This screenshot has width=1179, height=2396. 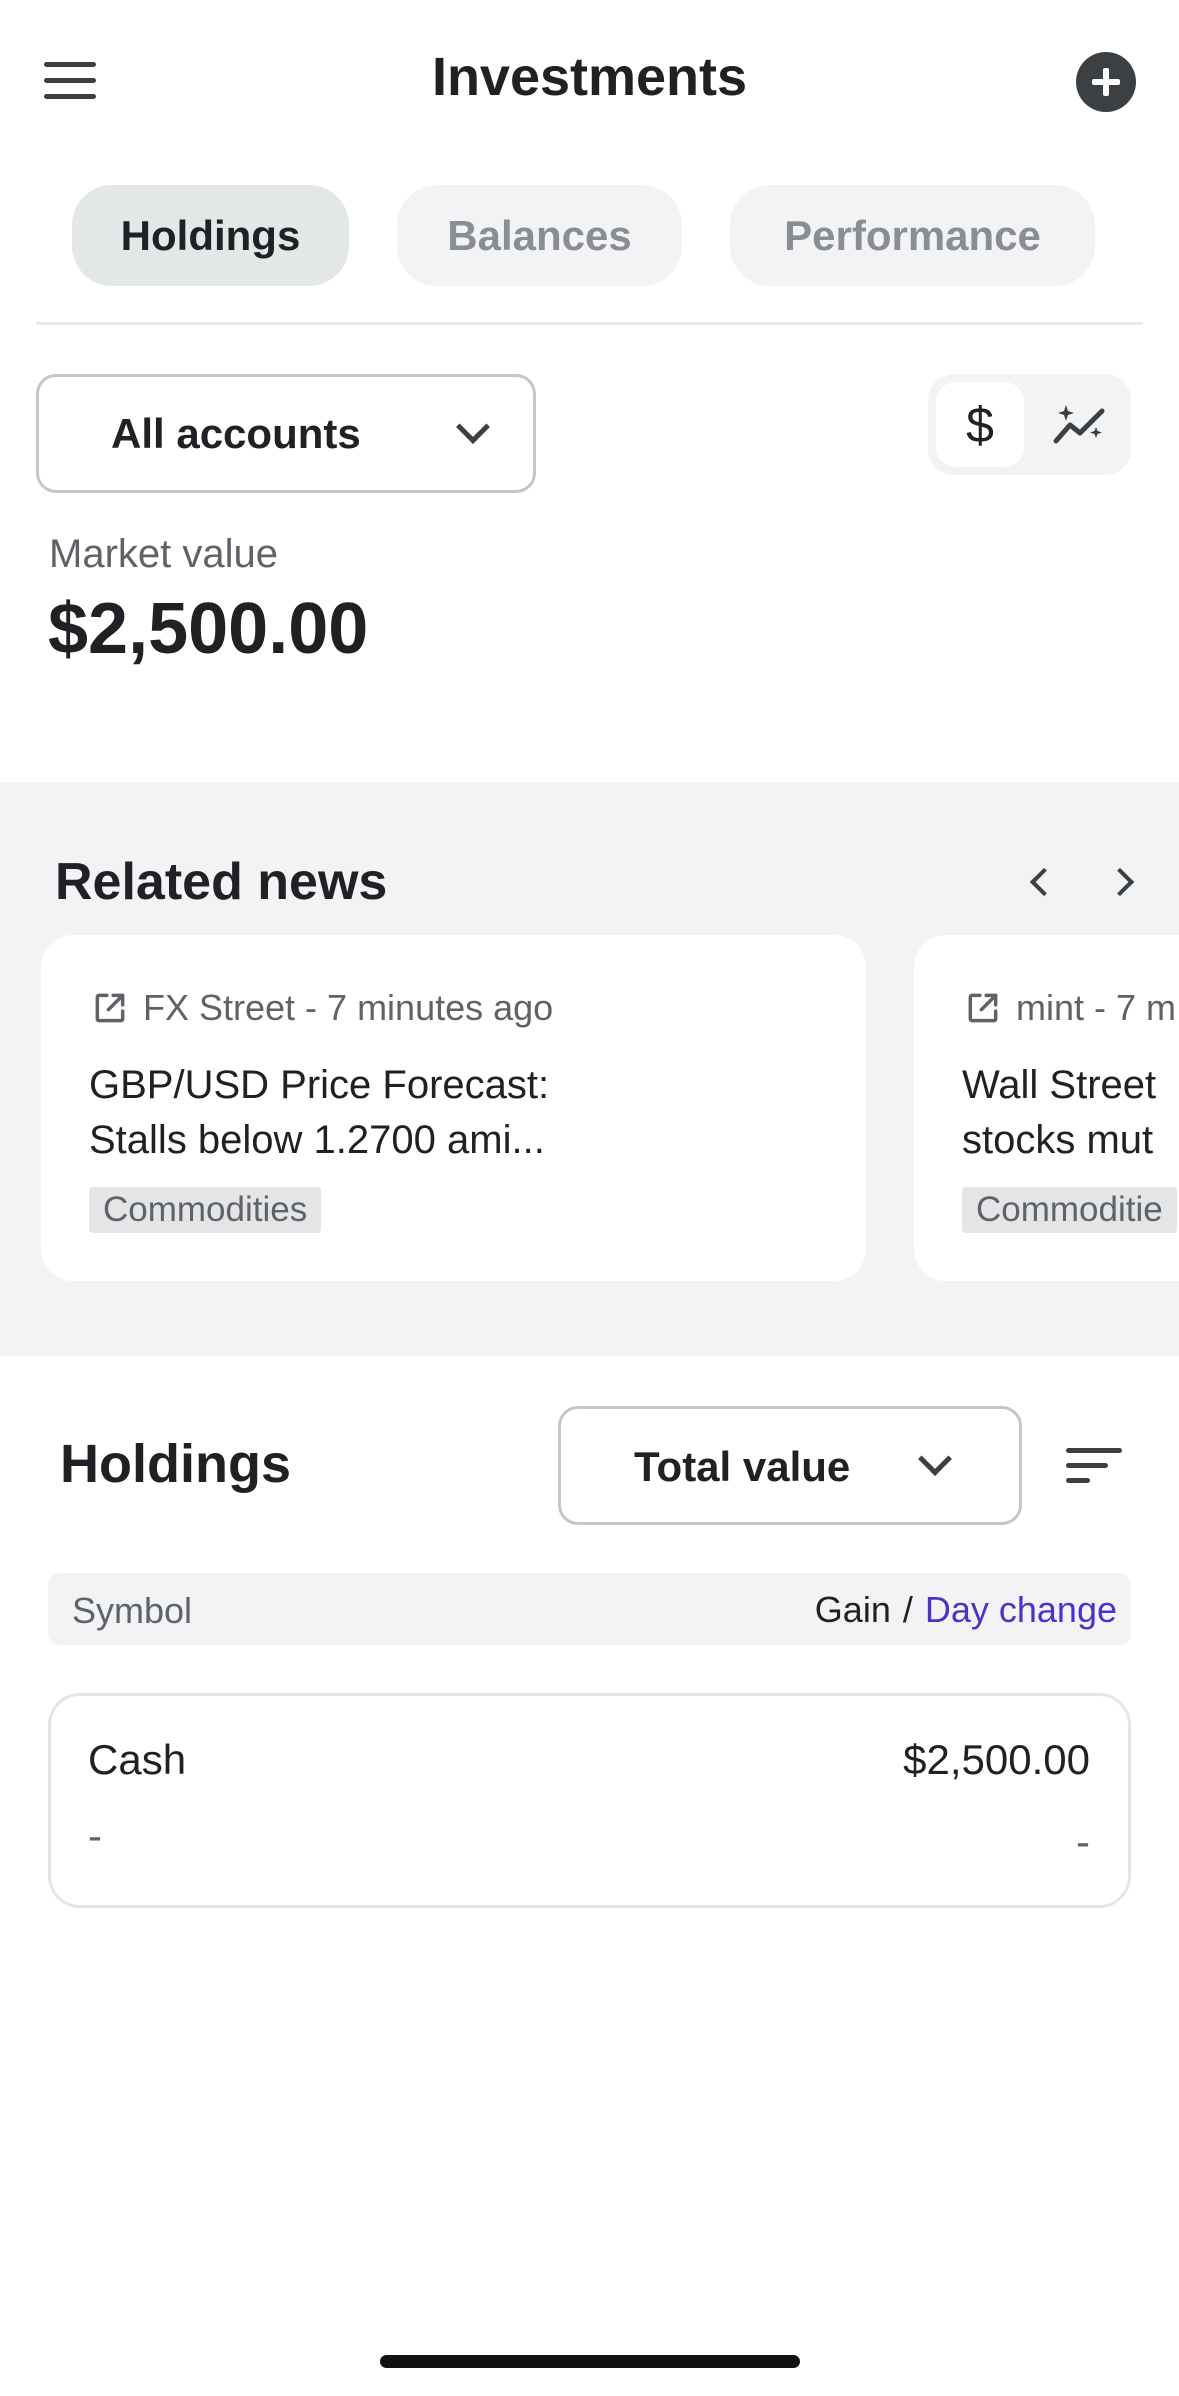 What do you see at coordinates (132, 1610) in the screenshot?
I see `column-symbol: Symbol` at bounding box center [132, 1610].